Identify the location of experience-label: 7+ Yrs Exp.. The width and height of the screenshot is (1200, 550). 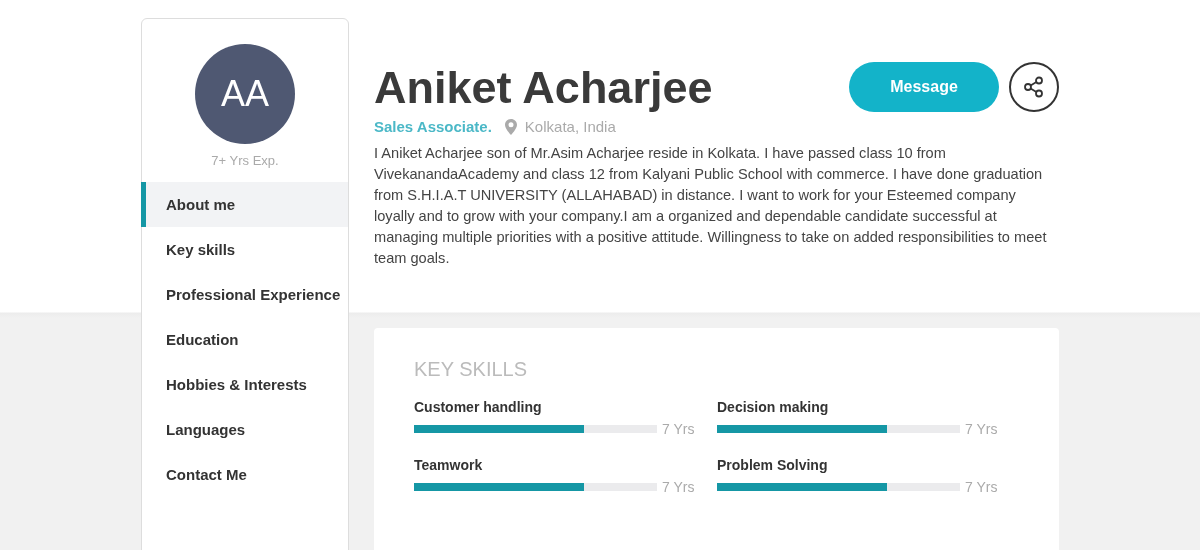
(245, 160).